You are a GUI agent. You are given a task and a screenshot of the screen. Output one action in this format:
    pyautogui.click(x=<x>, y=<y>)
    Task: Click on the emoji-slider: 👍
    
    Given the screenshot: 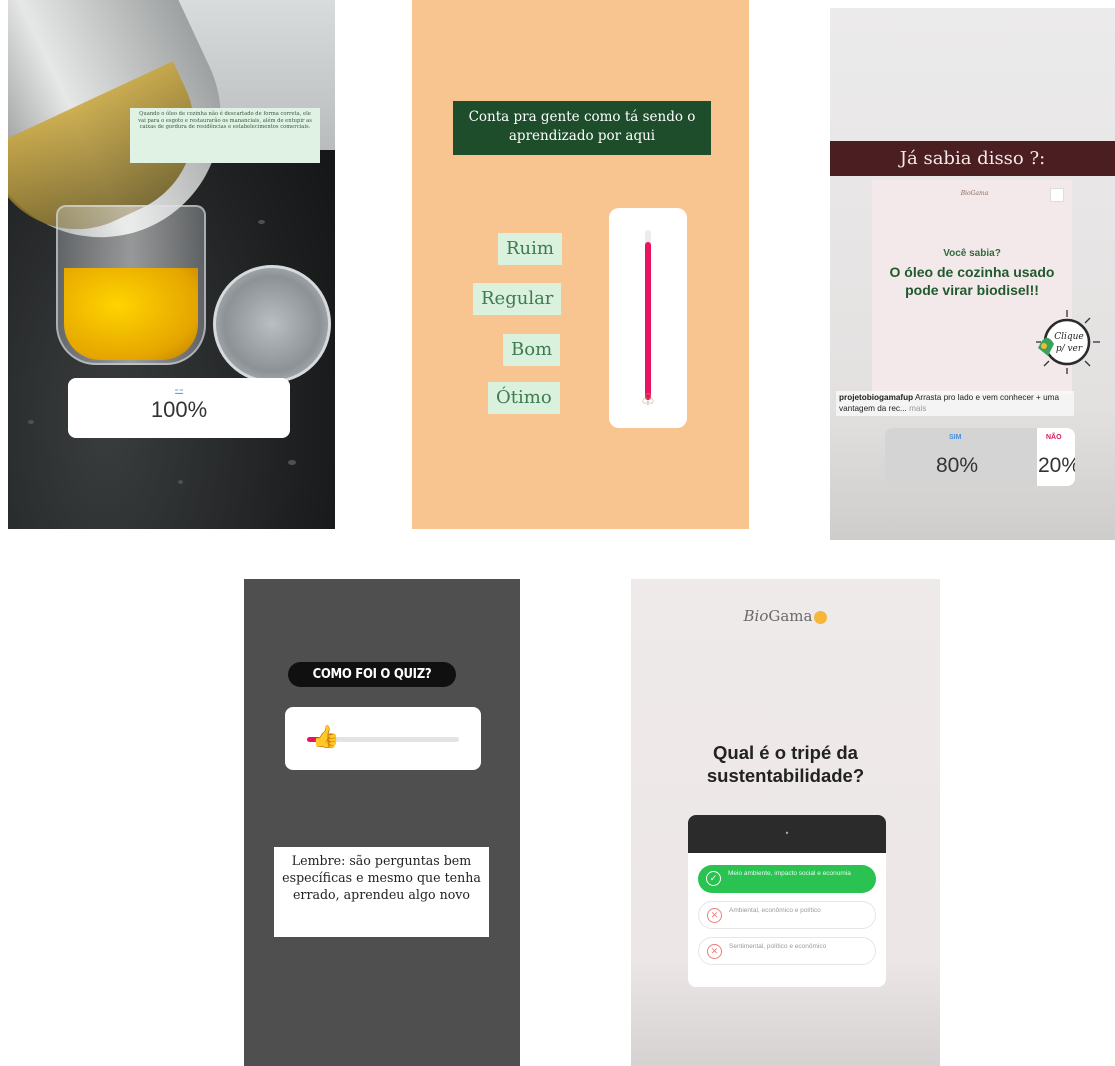 What is the action you would take?
    pyautogui.click(x=383, y=738)
    